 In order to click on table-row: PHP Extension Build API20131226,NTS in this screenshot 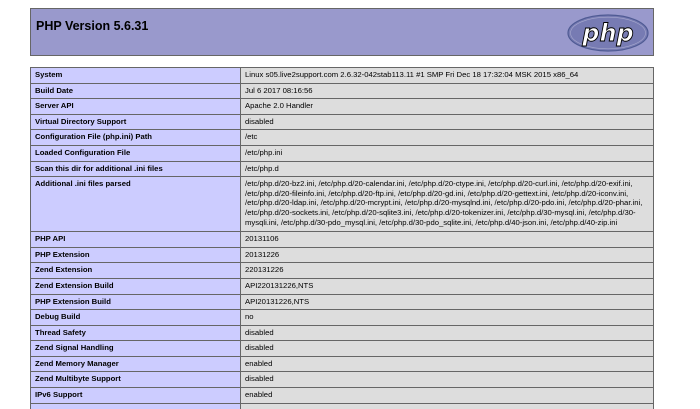, I will do `click(342, 302)`.